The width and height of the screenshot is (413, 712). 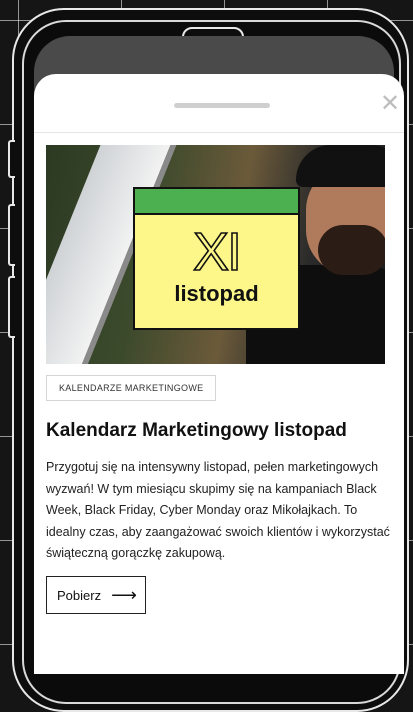 I want to click on calendar-month: listopad, so click(x=216, y=293).